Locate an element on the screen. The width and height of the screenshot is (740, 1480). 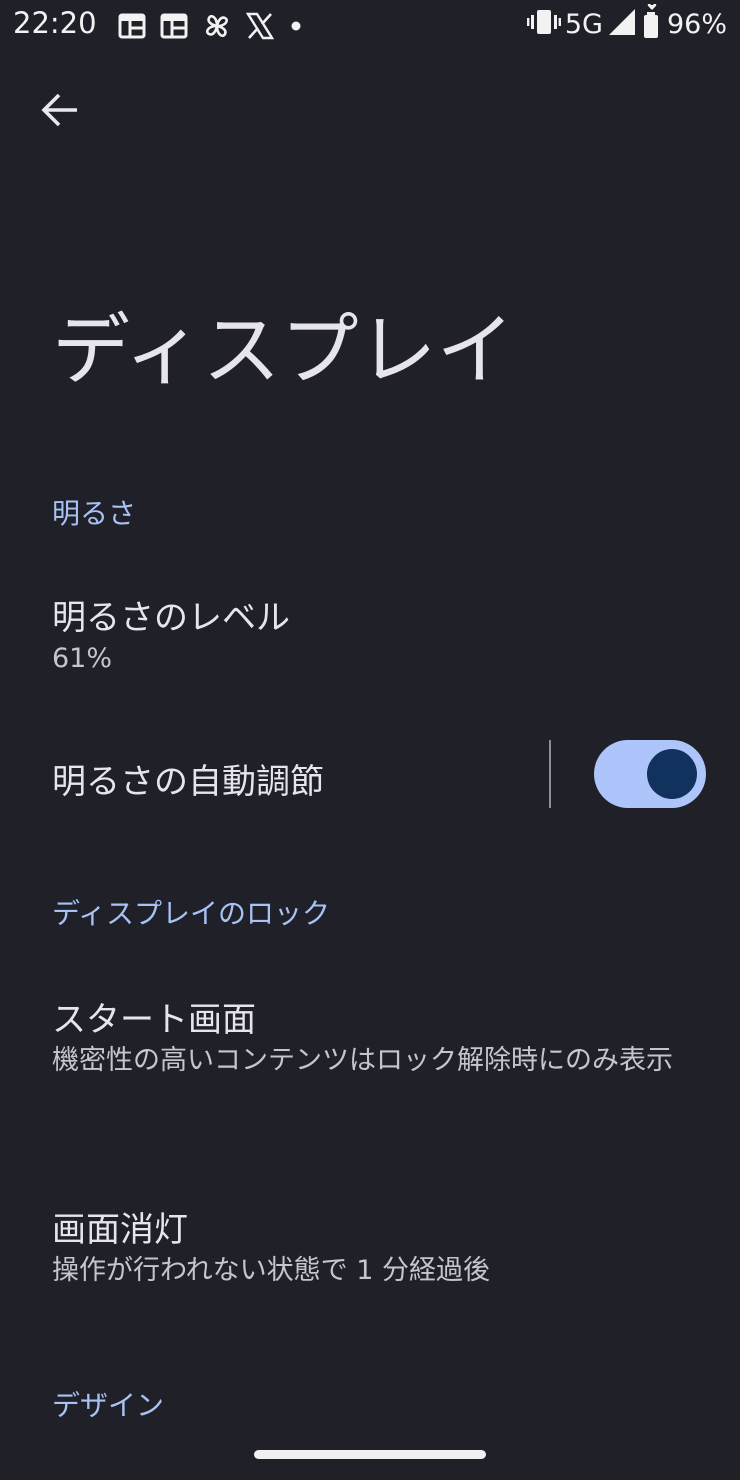
section-header-lock: ディスプレイのロック is located at coordinates (191, 913).